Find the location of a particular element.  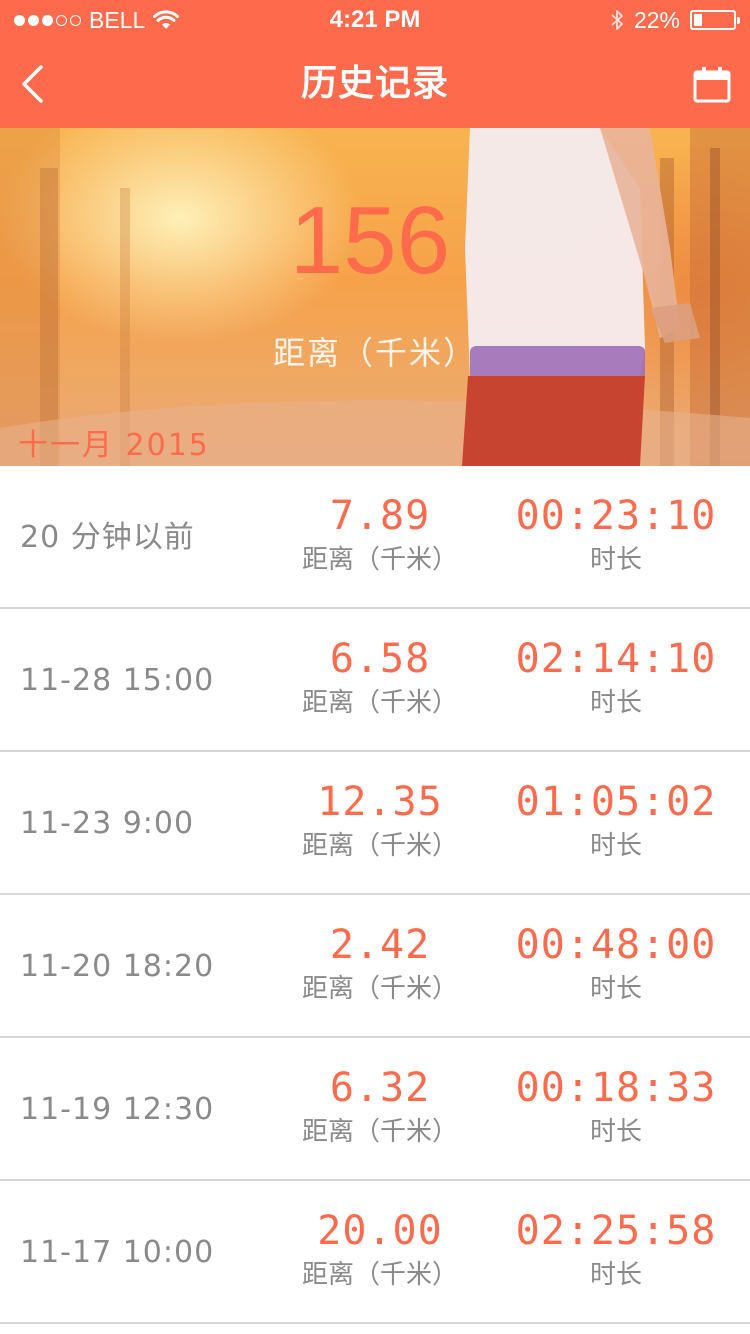

distance-column: 2.42 距离（千米） is located at coordinates (380, 965).